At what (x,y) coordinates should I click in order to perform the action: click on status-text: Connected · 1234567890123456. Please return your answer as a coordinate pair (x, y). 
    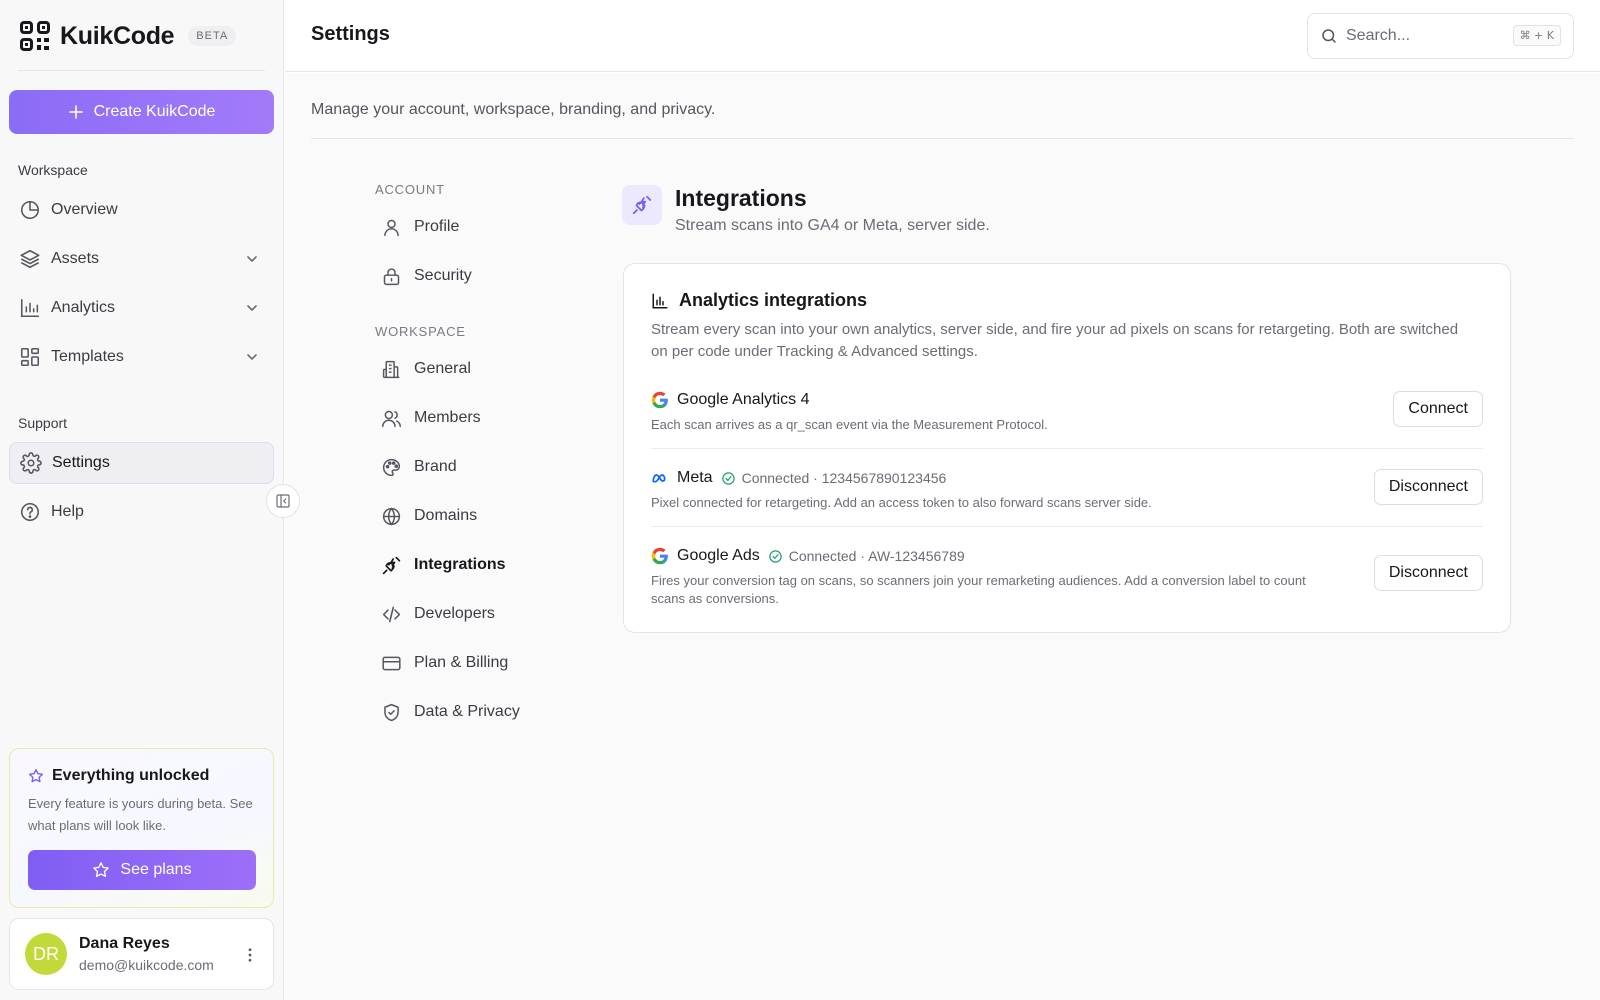
    Looking at the image, I should click on (844, 478).